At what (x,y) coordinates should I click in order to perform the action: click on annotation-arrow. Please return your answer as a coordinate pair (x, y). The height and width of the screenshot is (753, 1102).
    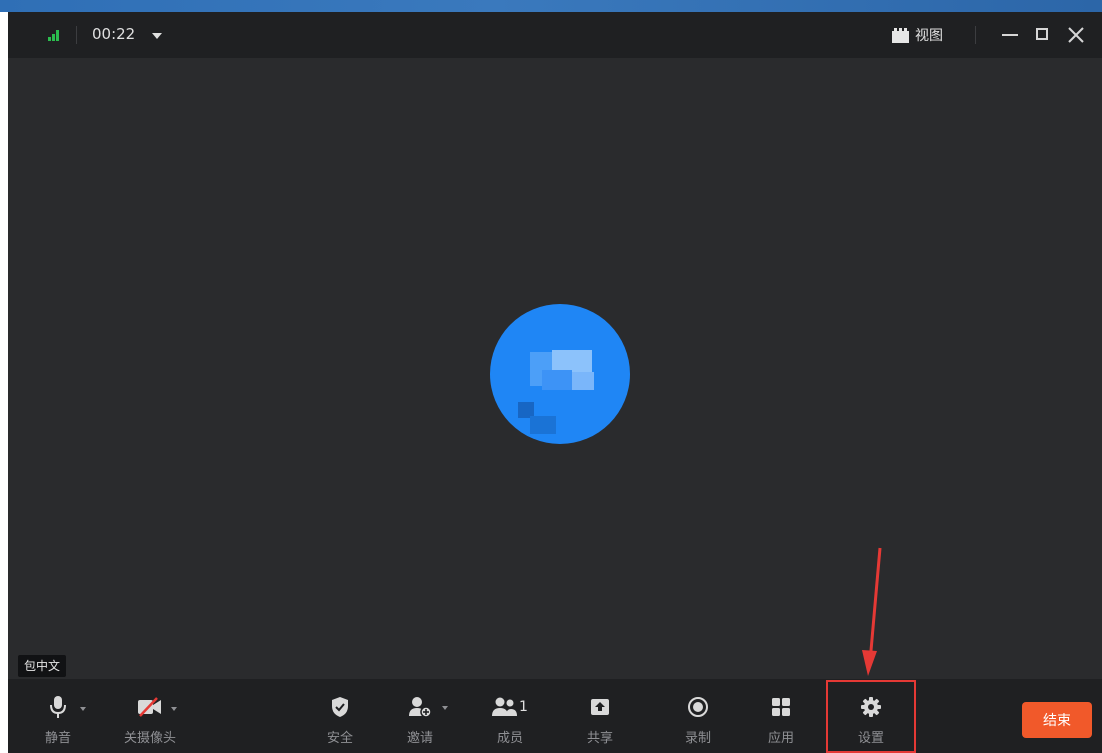
    Looking at the image, I should click on (872, 611).